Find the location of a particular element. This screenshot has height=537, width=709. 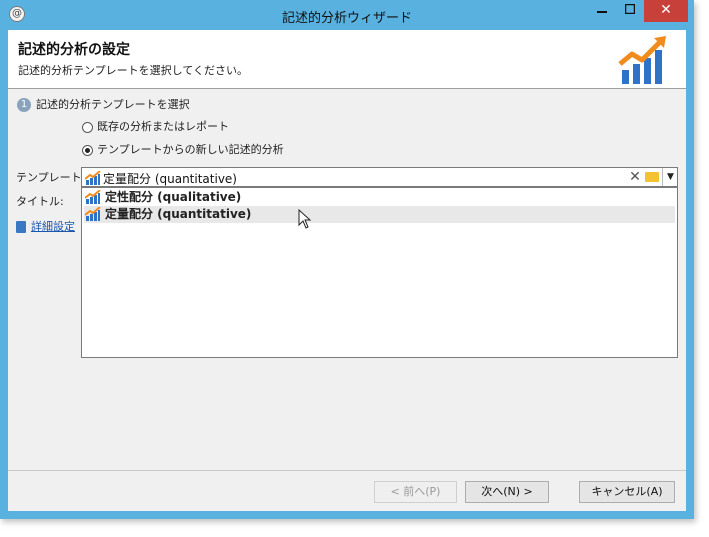

template-combobox: 定量配分 (quantitative) ✕ ▼ is located at coordinates (379, 177).